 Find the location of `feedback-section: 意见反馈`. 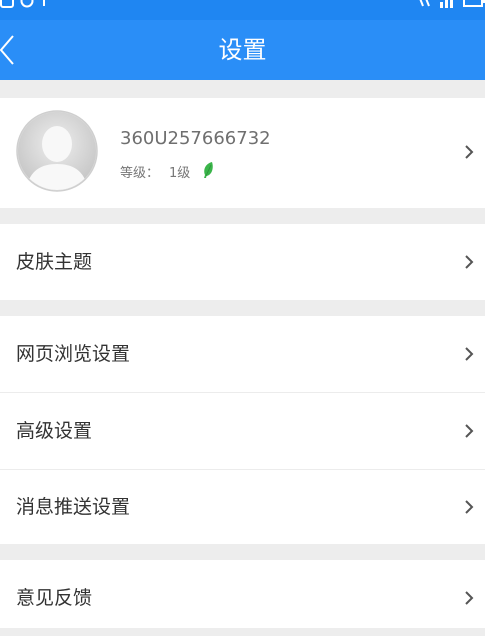

feedback-section: 意见反馈 is located at coordinates (242, 594).